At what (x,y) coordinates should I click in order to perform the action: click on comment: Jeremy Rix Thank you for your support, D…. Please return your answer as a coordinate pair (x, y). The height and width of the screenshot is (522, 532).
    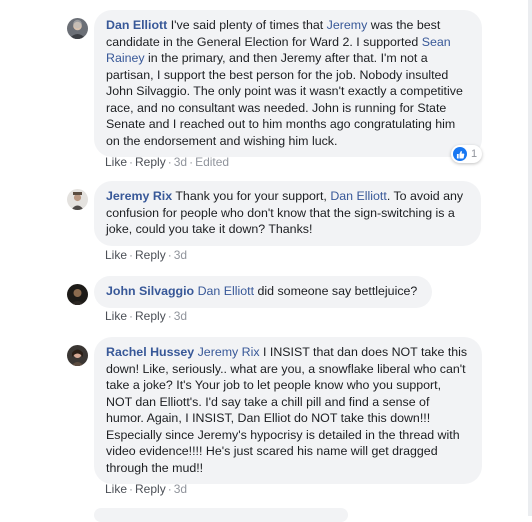
    Looking at the image, I should click on (297, 223).